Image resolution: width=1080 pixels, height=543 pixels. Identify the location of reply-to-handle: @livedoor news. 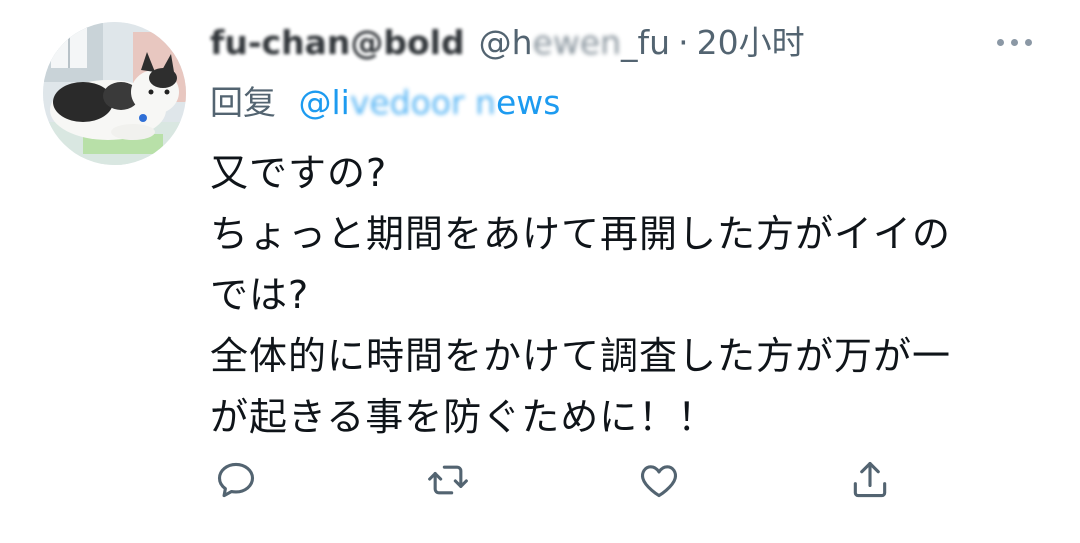
(430, 102).